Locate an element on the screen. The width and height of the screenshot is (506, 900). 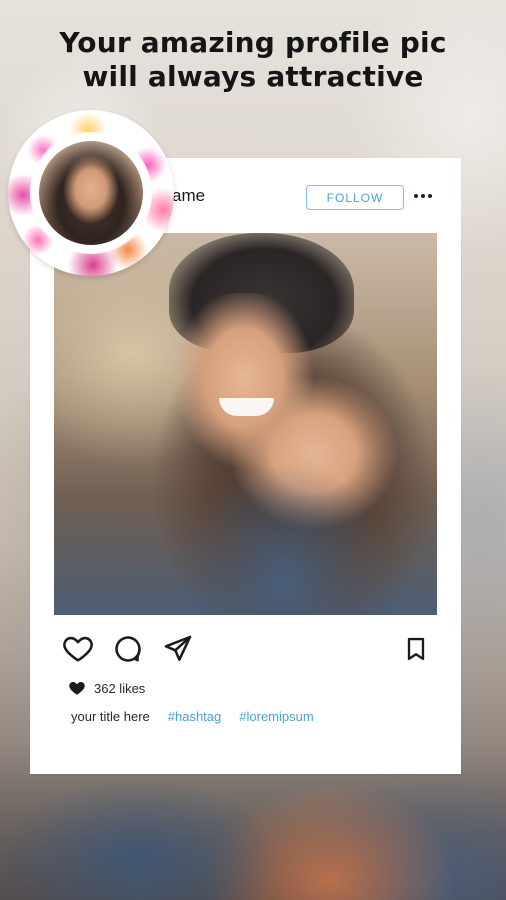
headline-line-2: will always attractive is located at coordinates (253, 76).